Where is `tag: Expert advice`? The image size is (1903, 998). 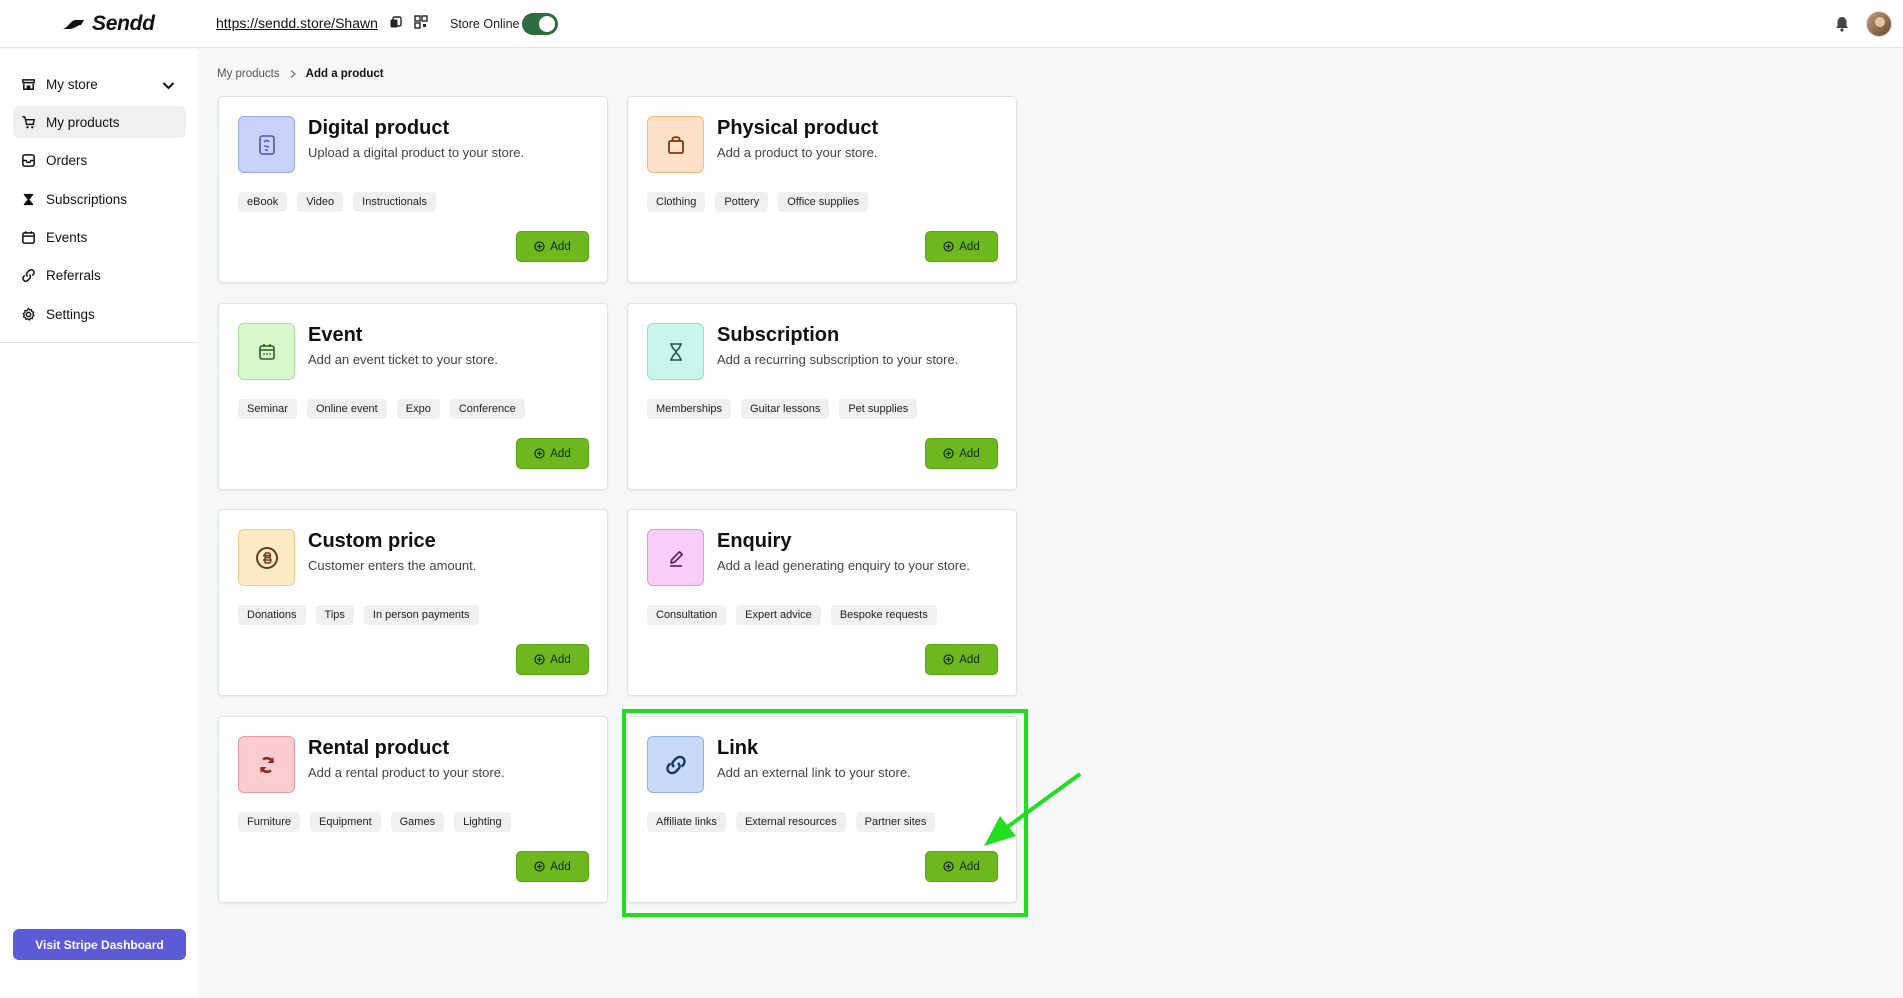
tag: Expert advice is located at coordinates (778, 615).